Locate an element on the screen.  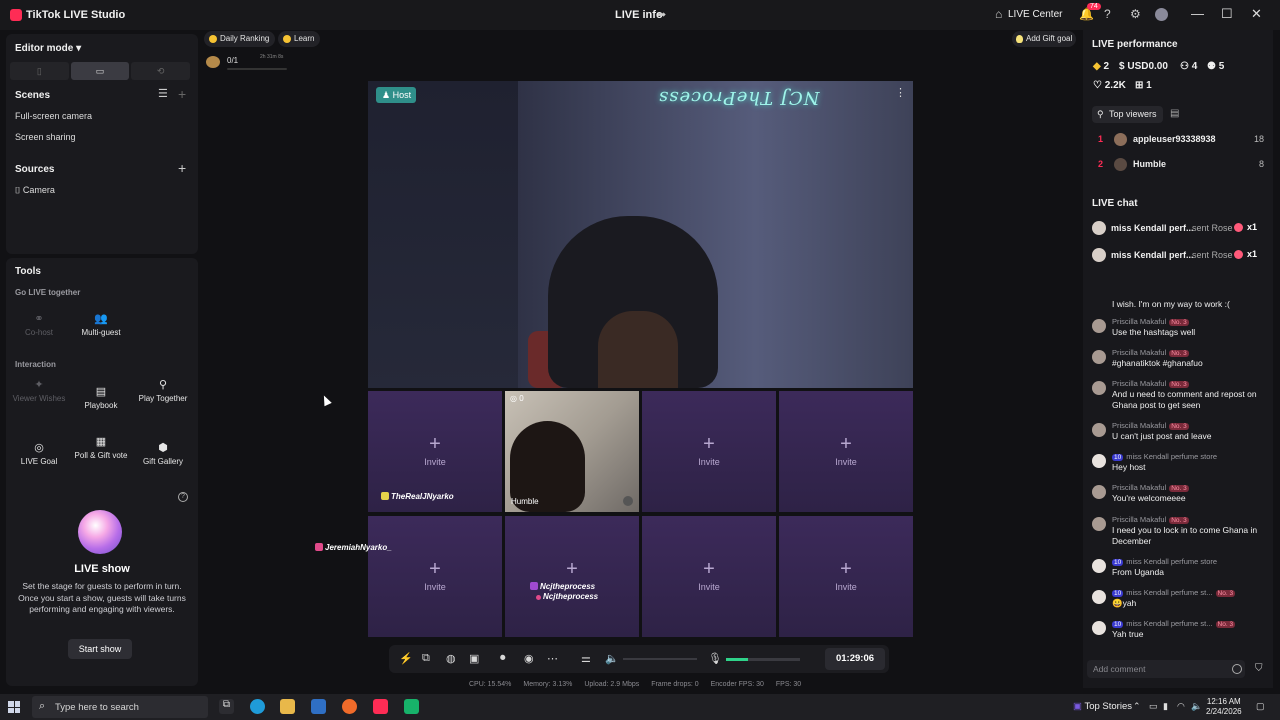
fps-stat: FPS: 30 is located at coordinates (788, 684).